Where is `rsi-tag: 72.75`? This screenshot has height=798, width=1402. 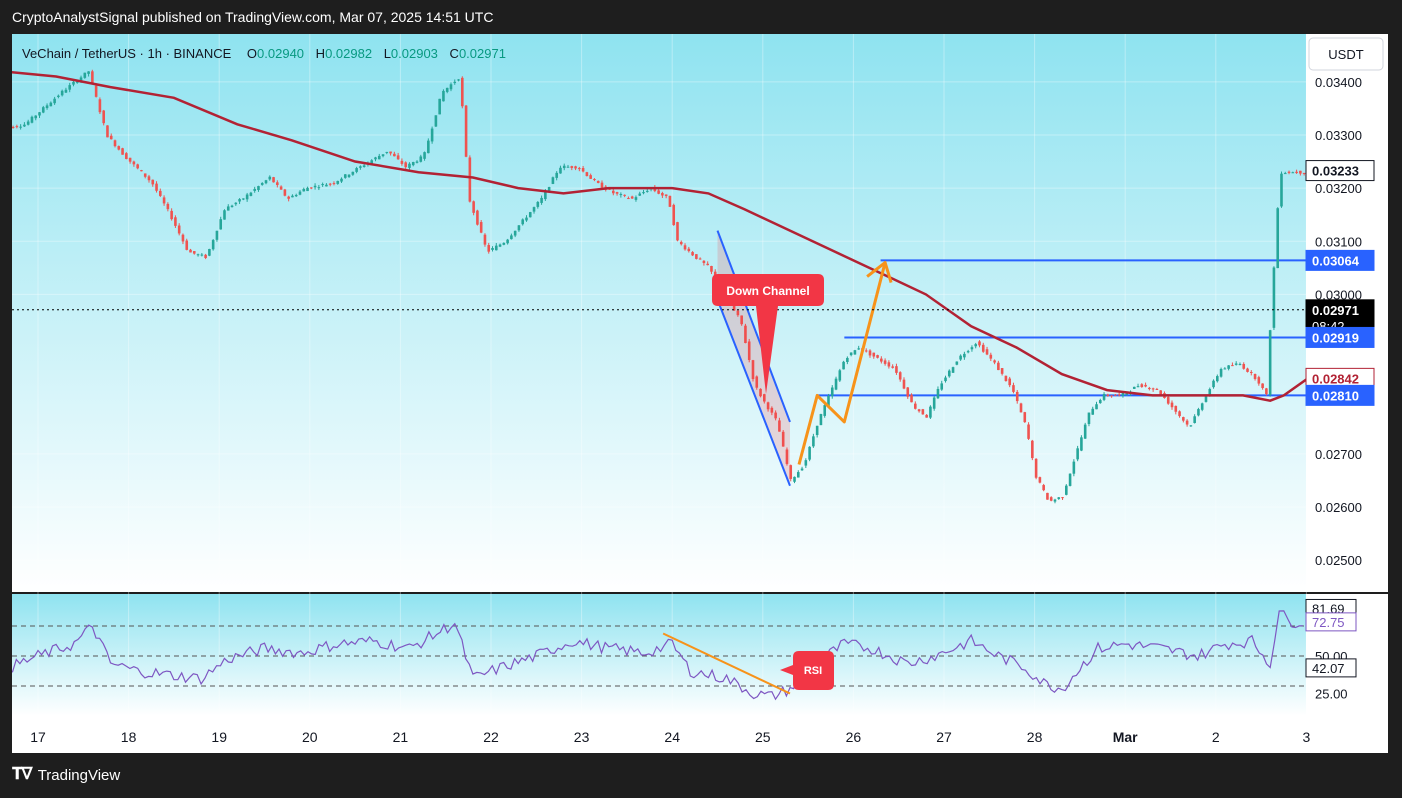
rsi-tag: 72.75 is located at coordinates (1331, 622).